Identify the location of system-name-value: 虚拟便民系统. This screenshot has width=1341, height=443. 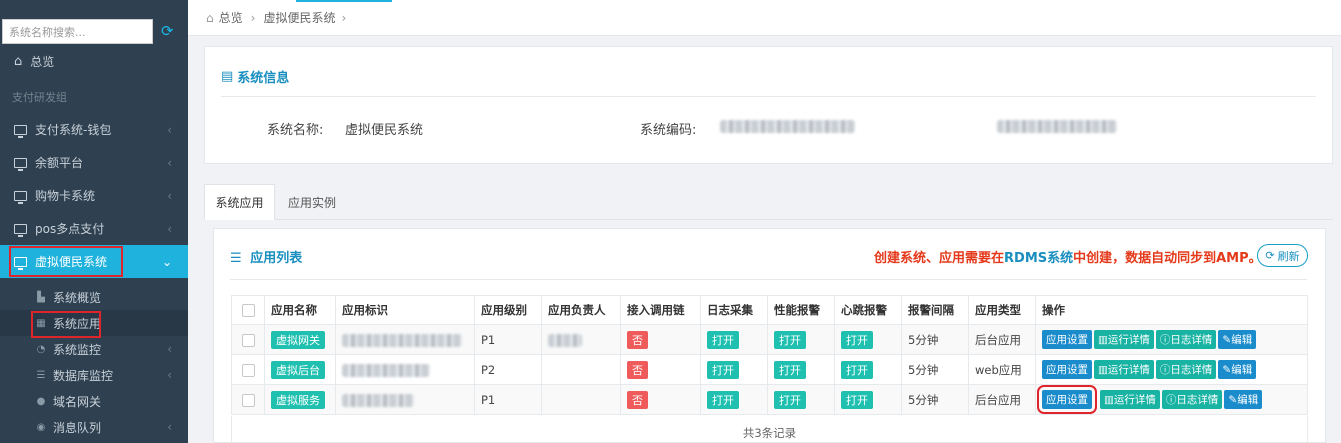
(384, 130).